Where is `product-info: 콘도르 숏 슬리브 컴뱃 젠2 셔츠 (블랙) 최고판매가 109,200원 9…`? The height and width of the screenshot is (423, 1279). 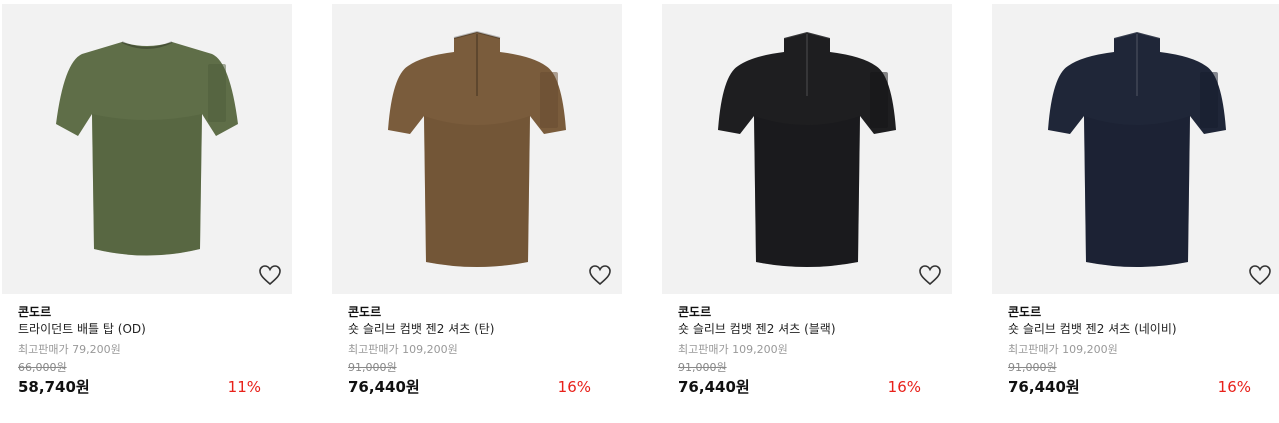 product-info: 콘도르 숏 슬리브 컴뱃 젠2 셔츠 (블랙) 최고판매가 109,200원 9… is located at coordinates (807, 346).